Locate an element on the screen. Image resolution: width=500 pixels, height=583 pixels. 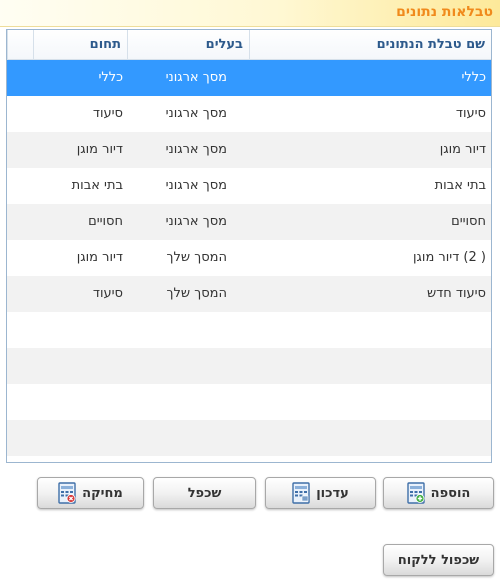
duplicate-to-customer-button: שכפול ללקוח is located at coordinates (438, 560).